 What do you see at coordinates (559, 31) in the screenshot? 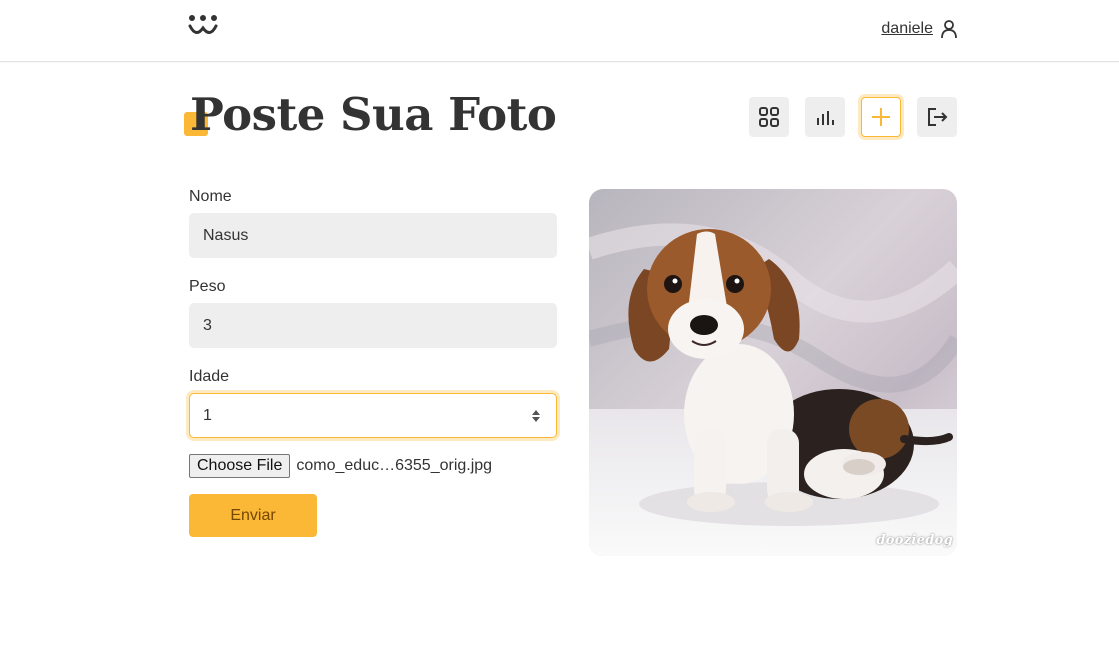
I see `top-bar: daniele` at bounding box center [559, 31].